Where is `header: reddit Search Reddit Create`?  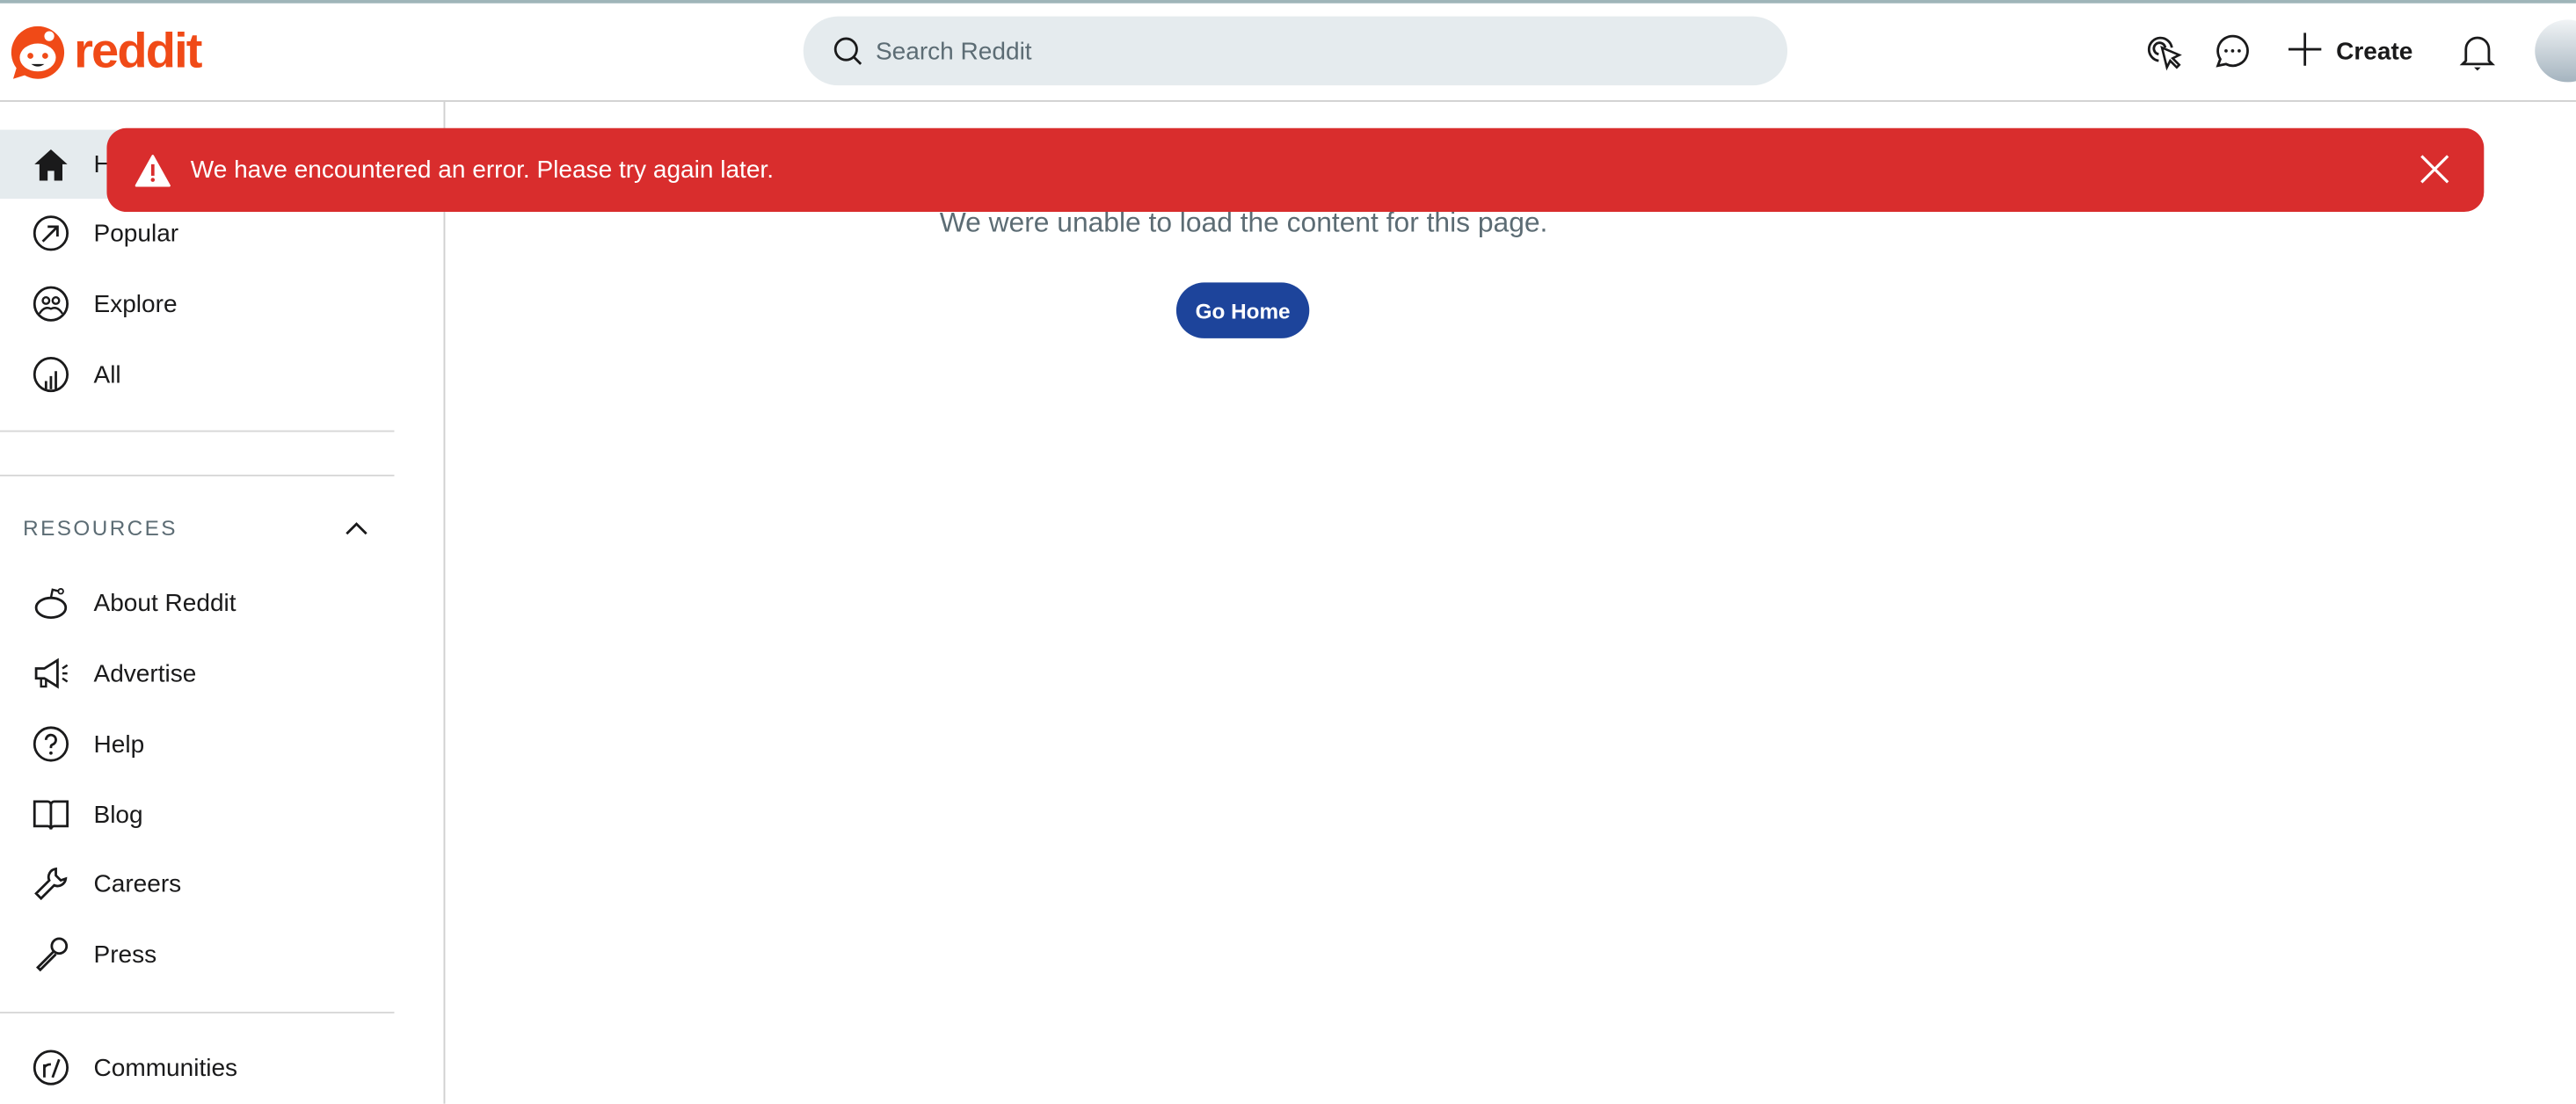
header: reddit Search Reddit Create is located at coordinates (1288, 53).